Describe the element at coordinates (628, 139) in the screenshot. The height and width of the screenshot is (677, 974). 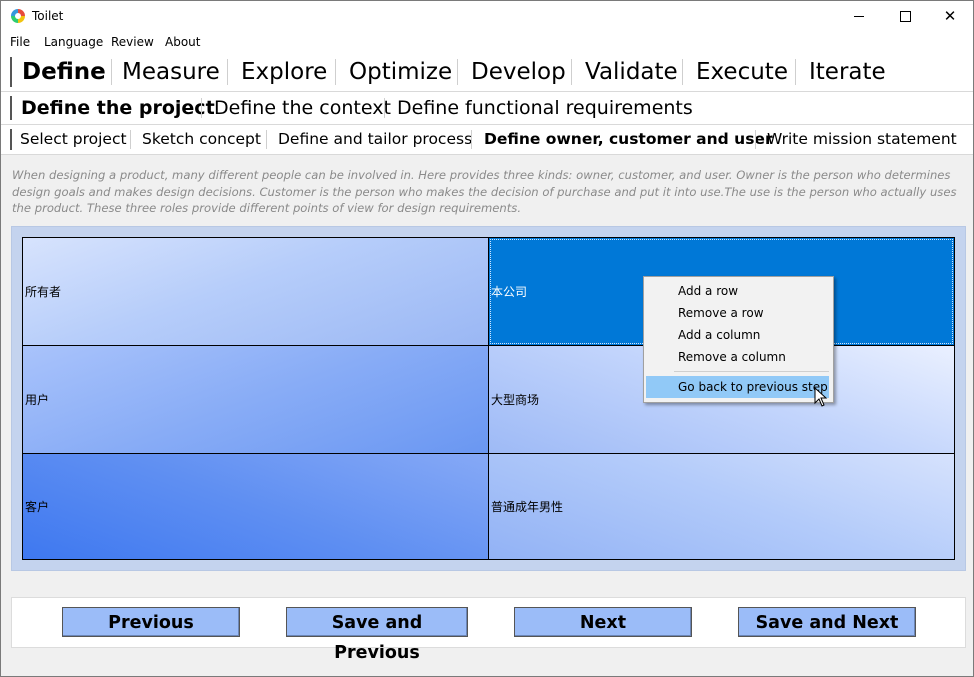
I see `steptab-define-owner-customer-user: Define owner, customer and user` at that location.